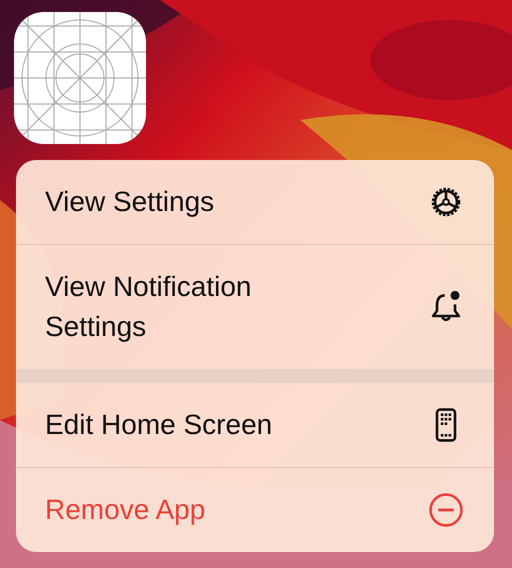 This screenshot has height=568, width=512. Describe the element at coordinates (446, 510) in the screenshot. I see `minus-circle-icon` at that location.